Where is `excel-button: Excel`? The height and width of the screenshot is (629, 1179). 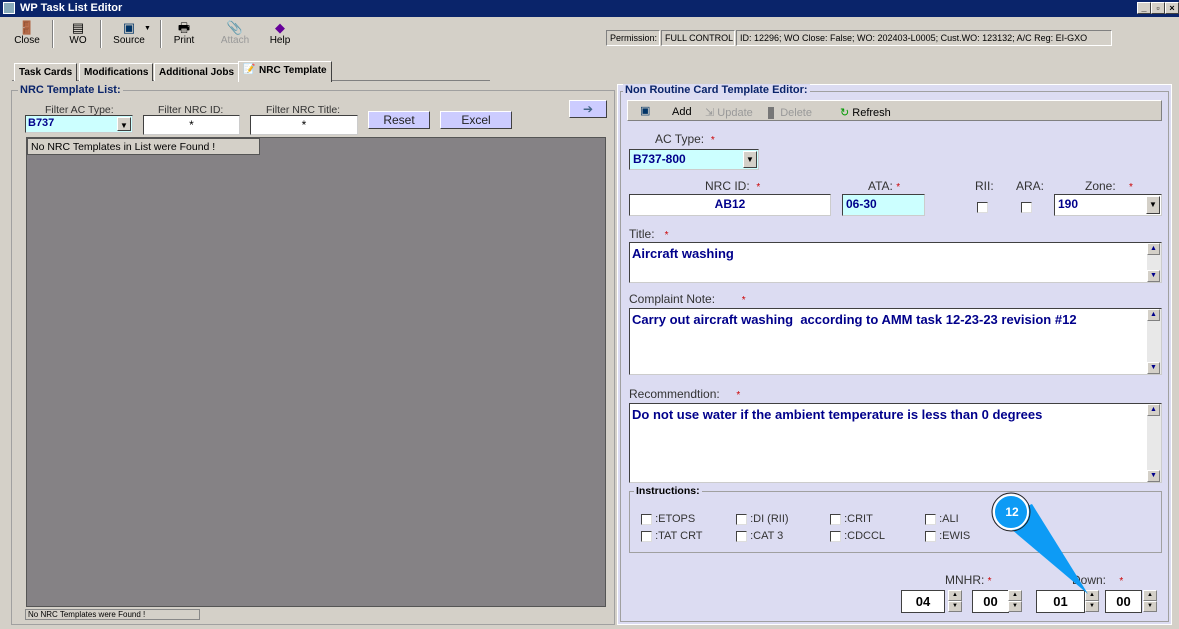
excel-button: Excel is located at coordinates (476, 120).